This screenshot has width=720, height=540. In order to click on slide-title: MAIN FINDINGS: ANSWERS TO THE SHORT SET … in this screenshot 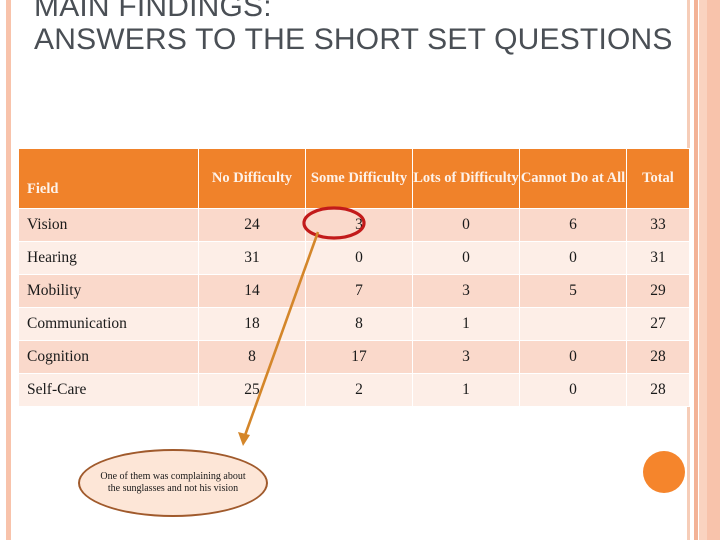, I will do `click(353, 28)`.